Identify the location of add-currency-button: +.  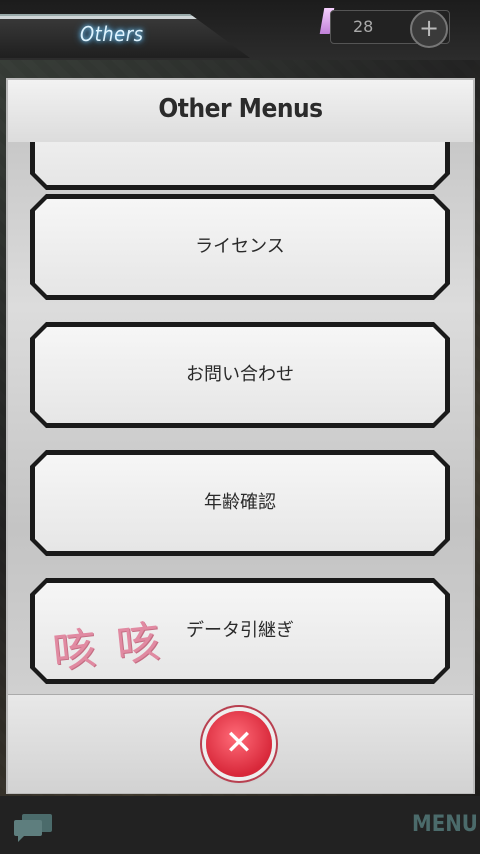
(429, 29).